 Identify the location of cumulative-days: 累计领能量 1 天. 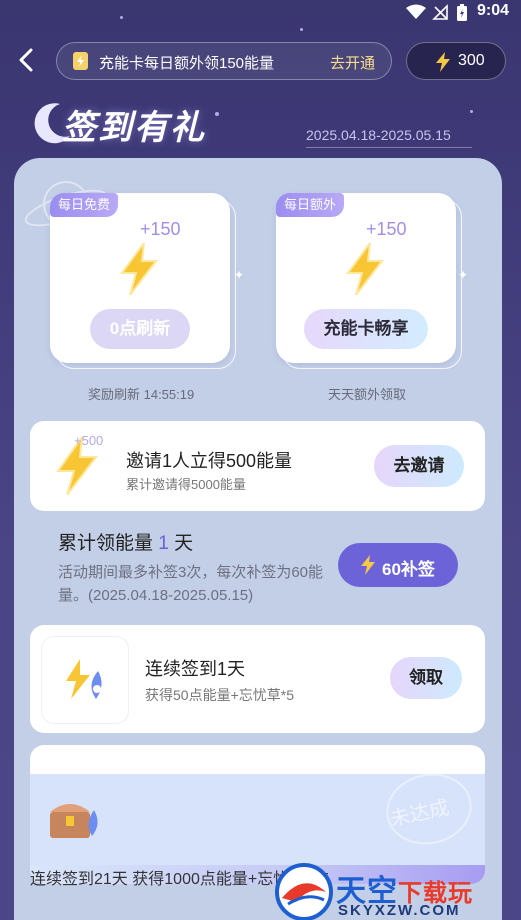
(125, 541).